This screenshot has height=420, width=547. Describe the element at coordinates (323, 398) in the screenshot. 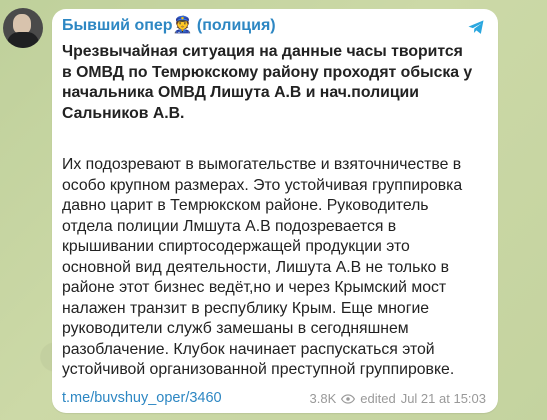

I see `views-count: 3.8K` at that location.